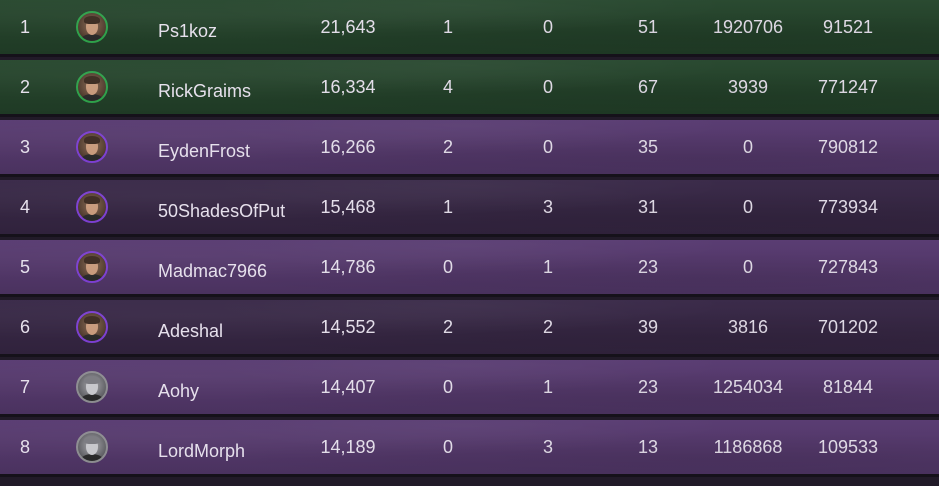 The image size is (939, 486). I want to click on score-cell: 16,266, so click(348, 147).